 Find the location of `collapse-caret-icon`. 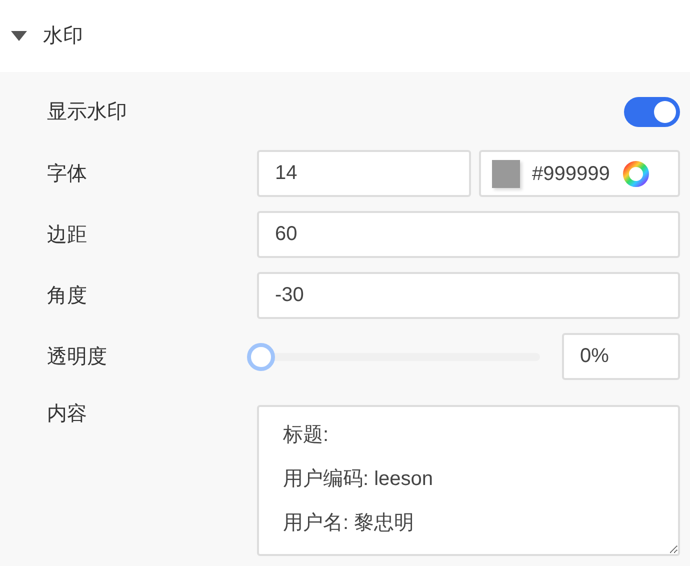

collapse-caret-icon is located at coordinates (19, 36).